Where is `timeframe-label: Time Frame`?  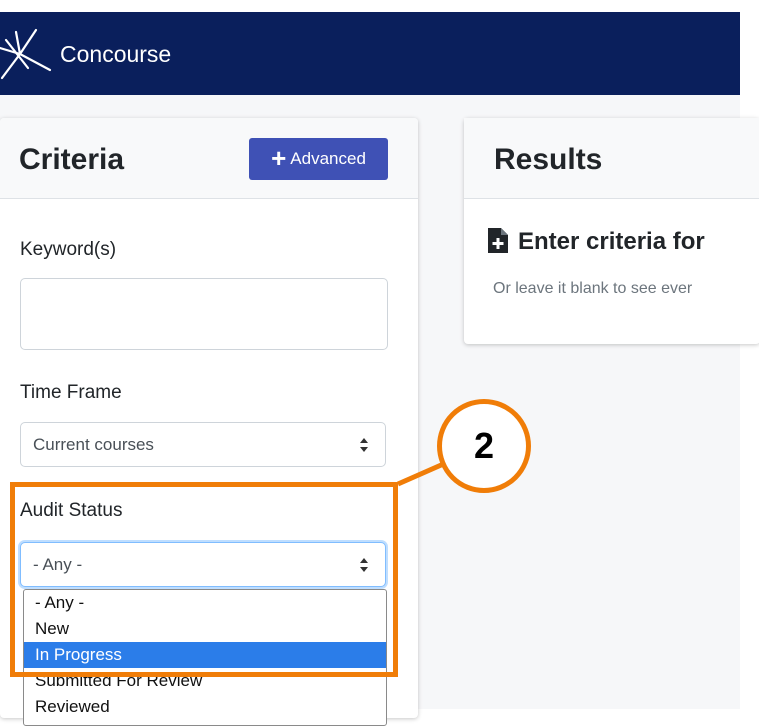
timeframe-label: Time Frame is located at coordinates (71, 392).